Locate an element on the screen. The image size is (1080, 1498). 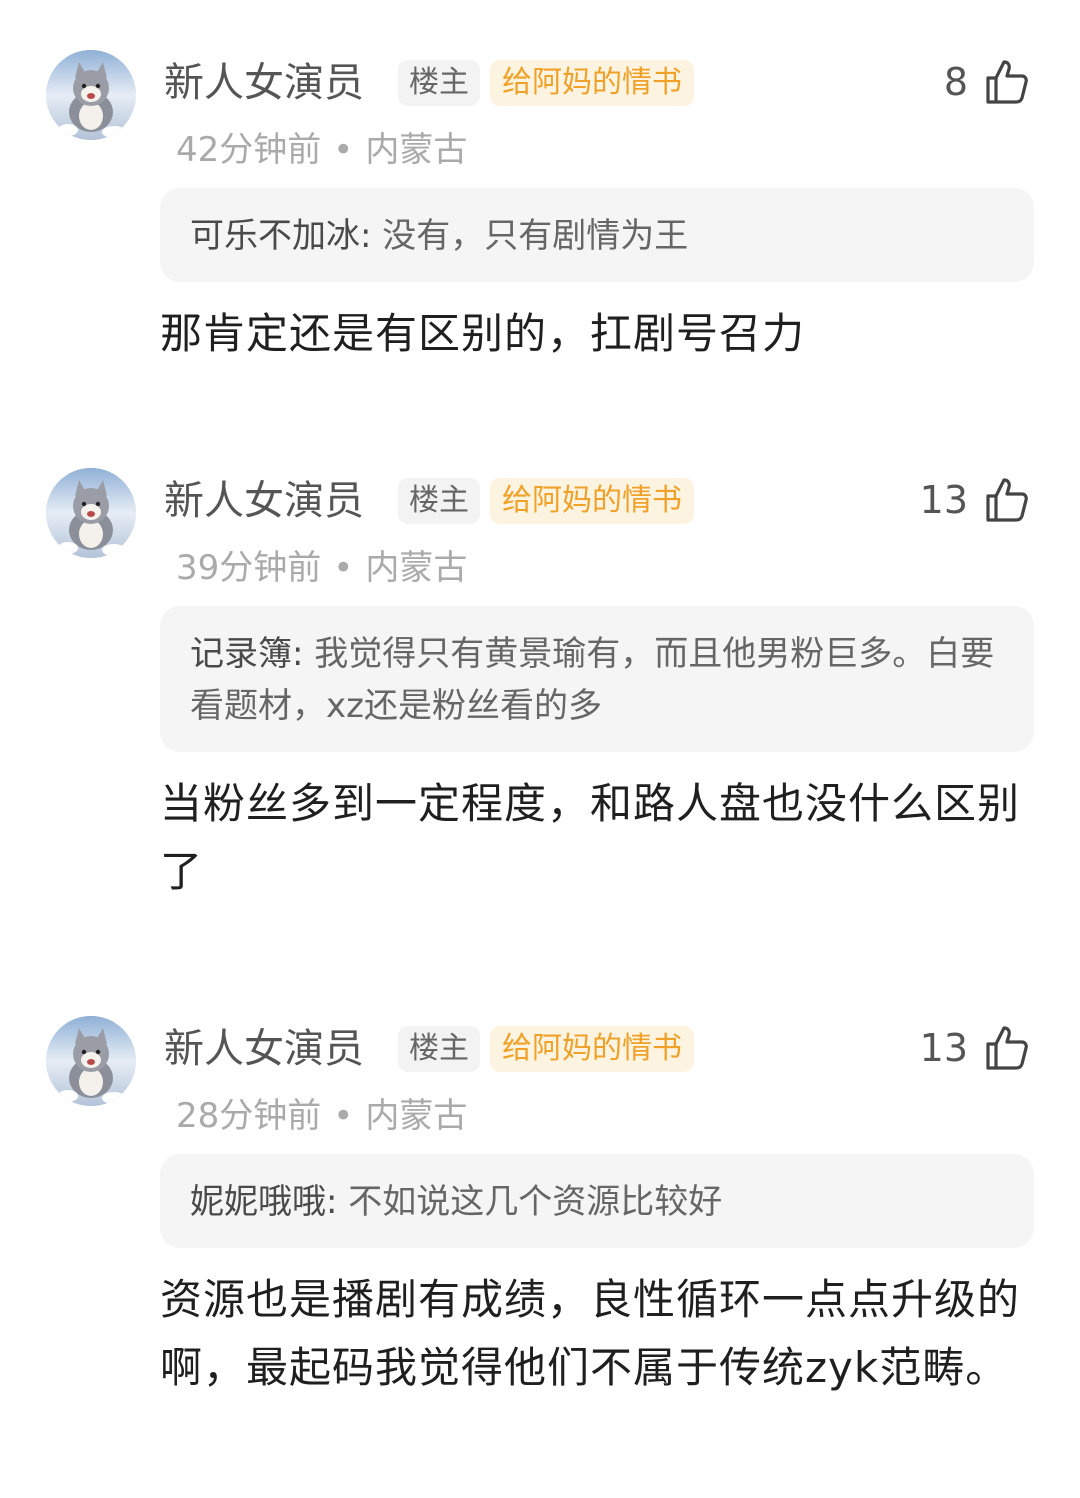
quoted-text: 不如说这几个资源比较好 is located at coordinates (530, 1202).